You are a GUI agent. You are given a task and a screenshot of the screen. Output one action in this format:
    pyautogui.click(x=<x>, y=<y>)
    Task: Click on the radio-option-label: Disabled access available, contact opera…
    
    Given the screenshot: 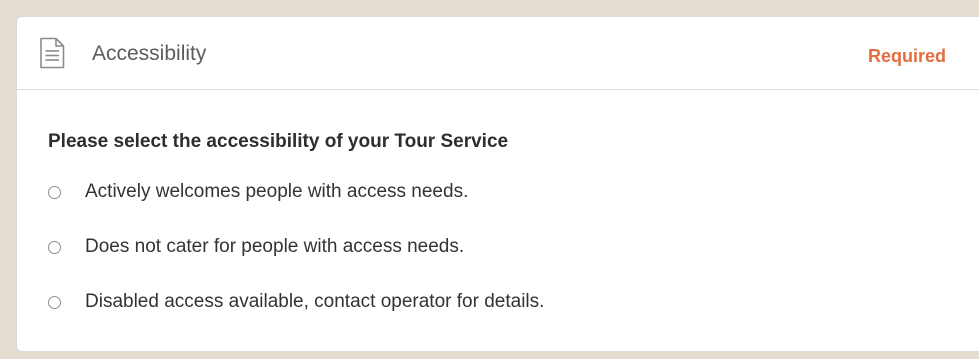 What is the action you would take?
    pyautogui.click(x=315, y=301)
    